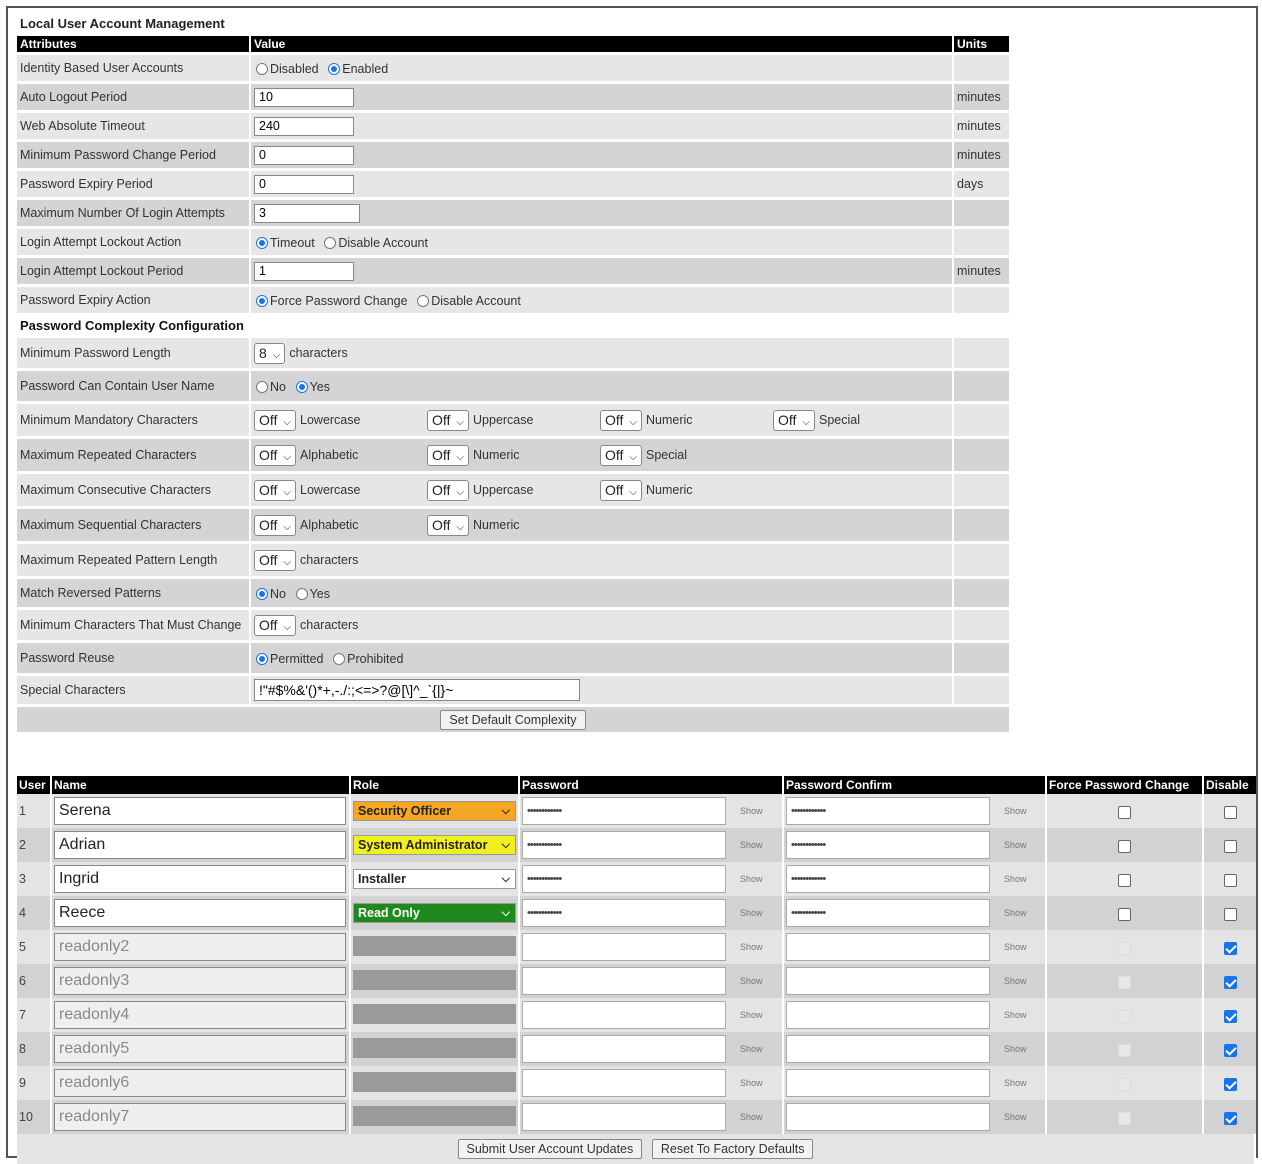 The height and width of the screenshot is (1164, 1262). I want to click on user-role-select: Security Officer ⌵, so click(434, 811).